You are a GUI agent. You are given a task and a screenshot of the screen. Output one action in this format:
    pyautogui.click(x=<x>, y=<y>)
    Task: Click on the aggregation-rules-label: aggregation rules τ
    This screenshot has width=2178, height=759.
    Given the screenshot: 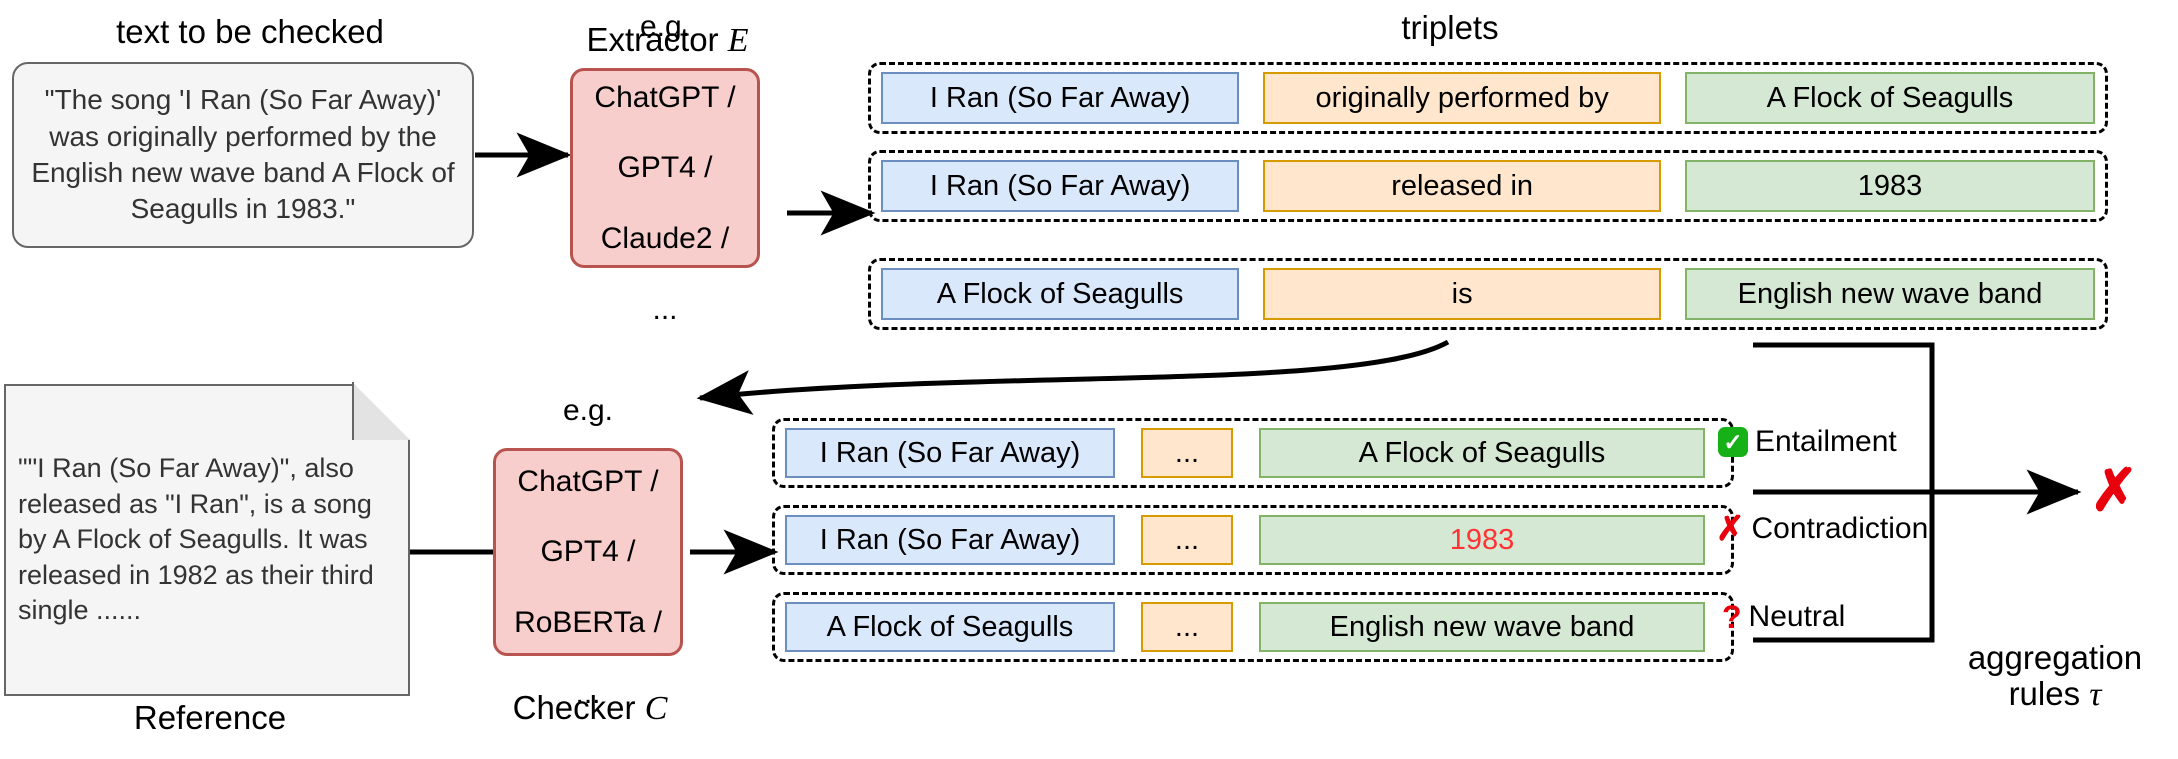 What is the action you would take?
    pyautogui.click(x=2054, y=676)
    